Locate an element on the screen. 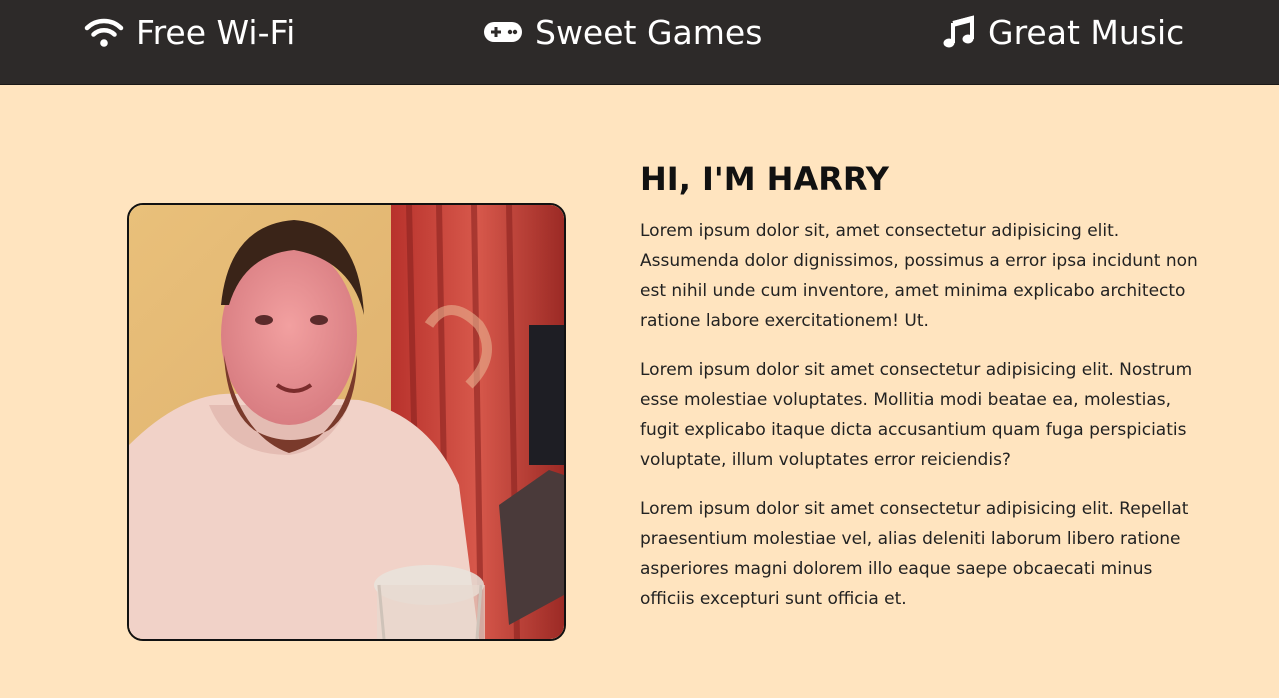 The width and height of the screenshot is (1279, 698). feature-great-music: Great Music is located at coordinates (1063, 32).